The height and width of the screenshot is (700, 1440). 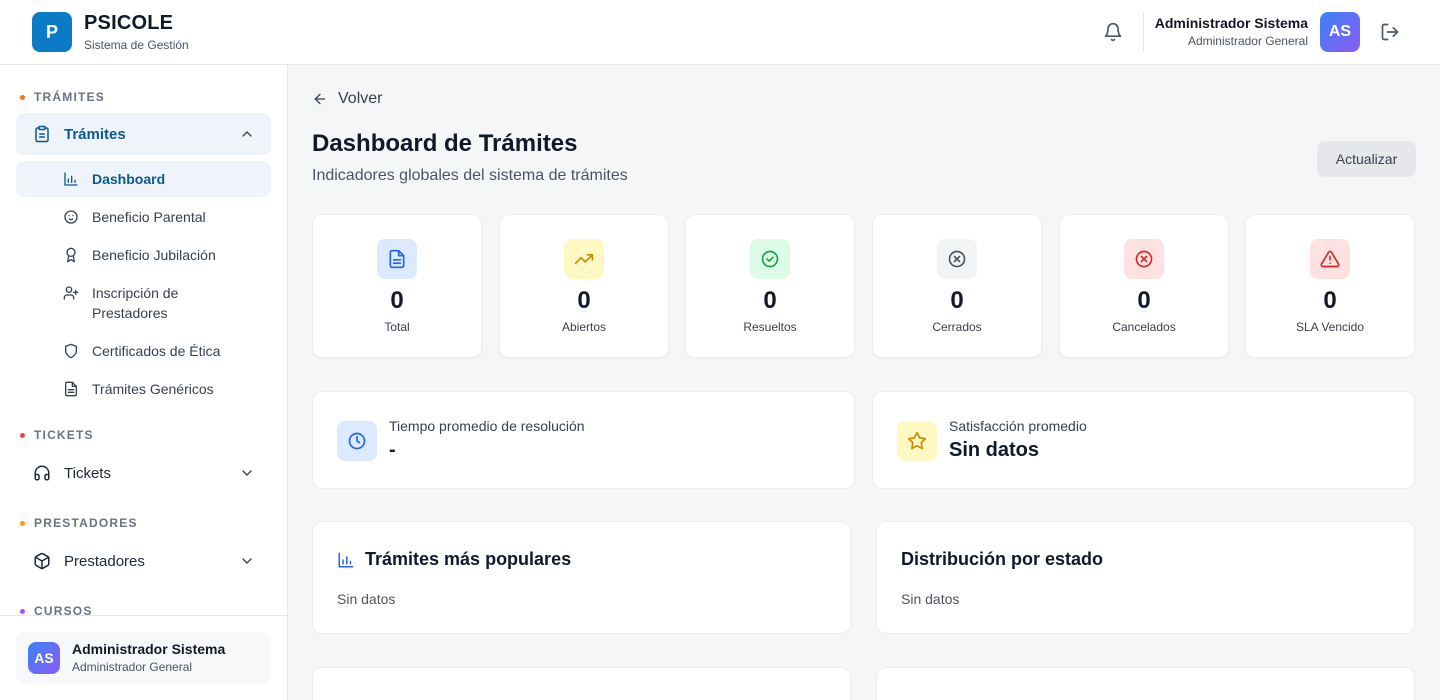 I want to click on brand-name: PSICOLE, so click(x=129, y=23).